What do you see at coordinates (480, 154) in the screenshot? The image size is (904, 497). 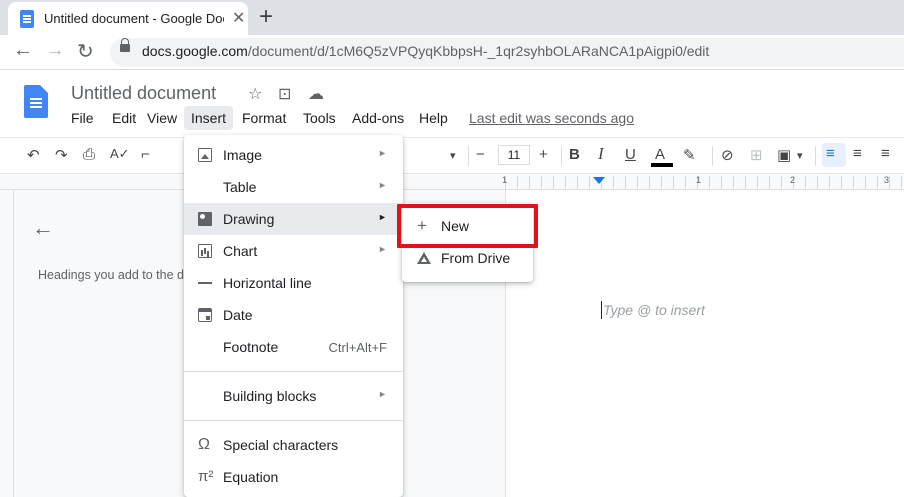 I see `decrease-font-size-button: −` at bounding box center [480, 154].